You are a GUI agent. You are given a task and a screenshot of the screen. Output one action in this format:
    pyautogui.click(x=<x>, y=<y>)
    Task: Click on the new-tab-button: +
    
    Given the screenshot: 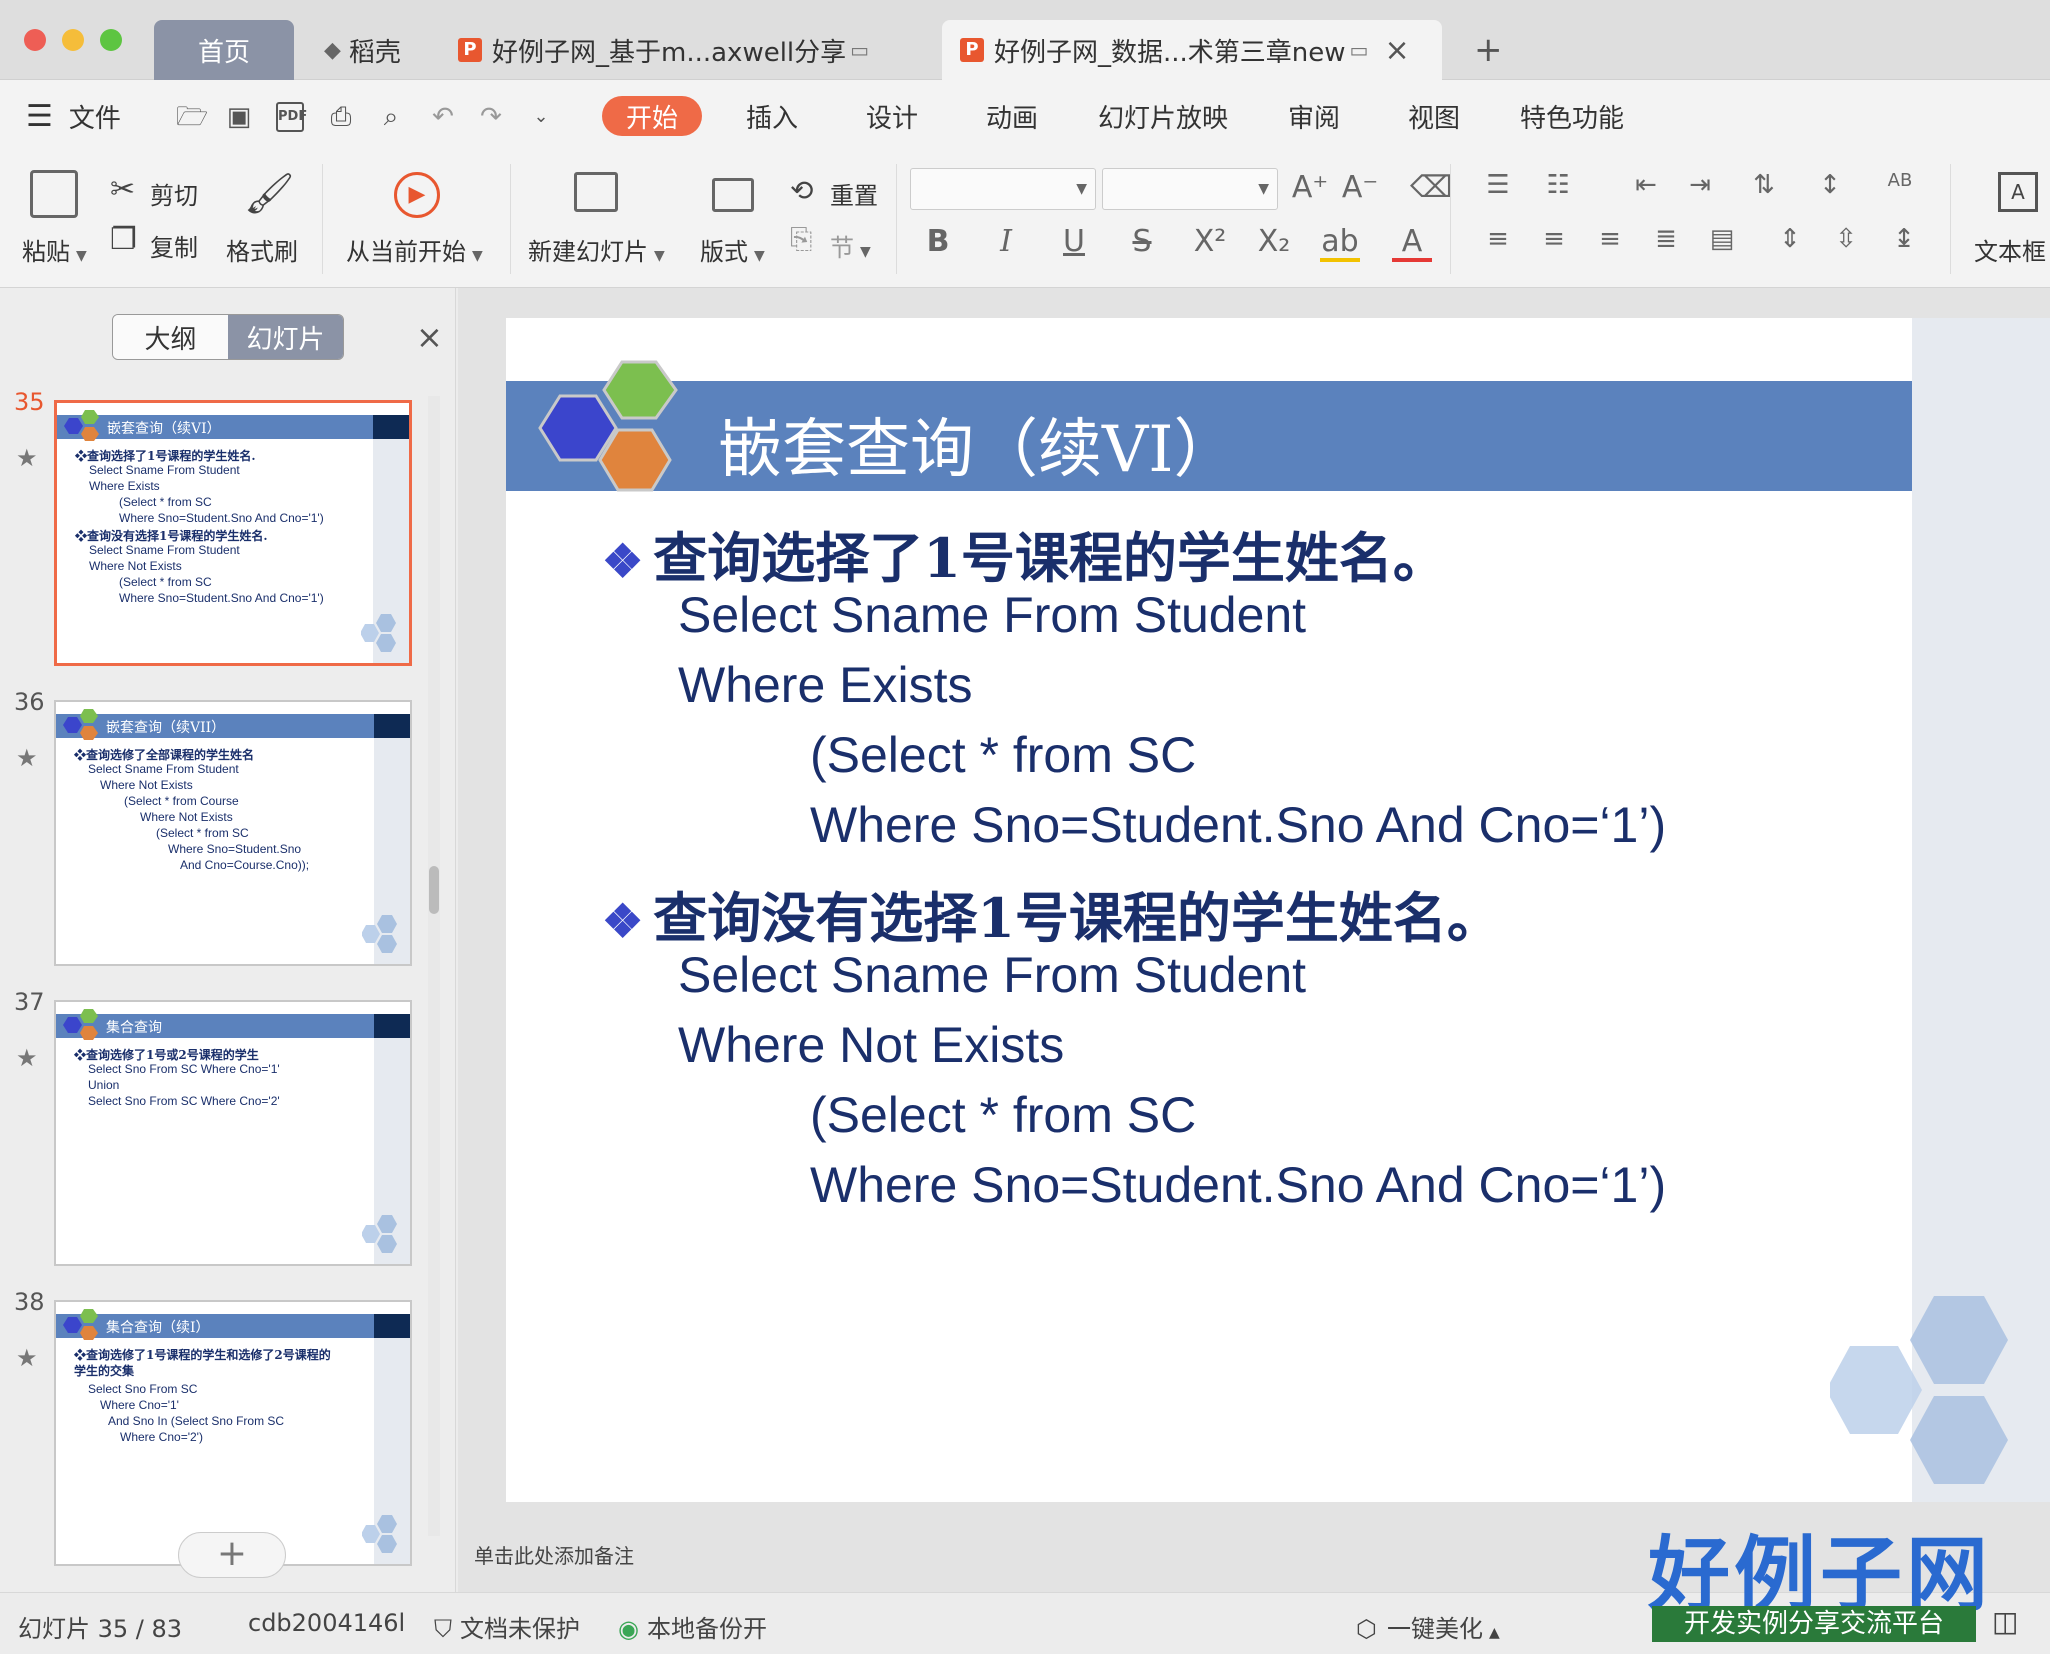 What is the action you would take?
    pyautogui.click(x=1488, y=50)
    